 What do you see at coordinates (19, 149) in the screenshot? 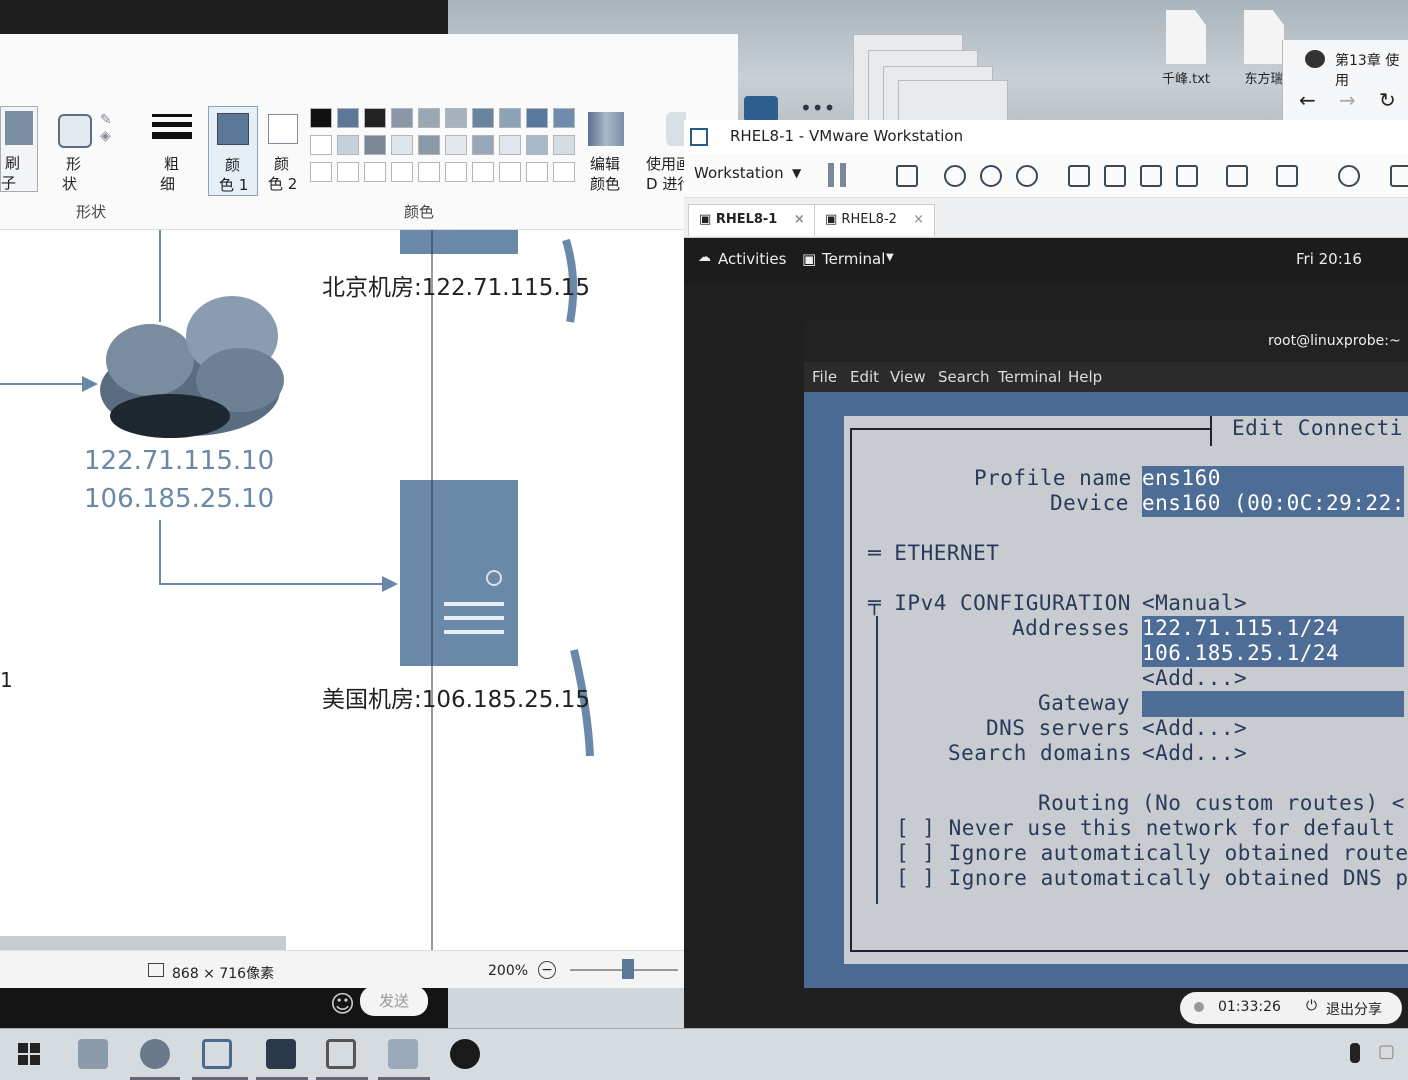
I see `brushes-button: 刷 子` at bounding box center [19, 149].